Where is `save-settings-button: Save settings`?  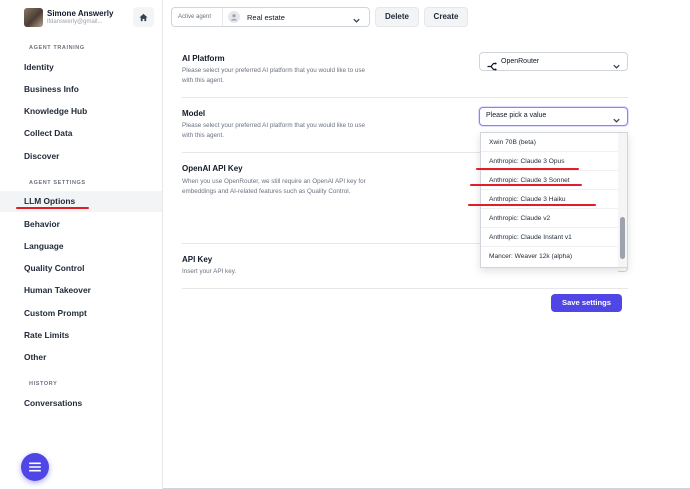
save-settings-button: Save settings is located at coordinates (586, 303).